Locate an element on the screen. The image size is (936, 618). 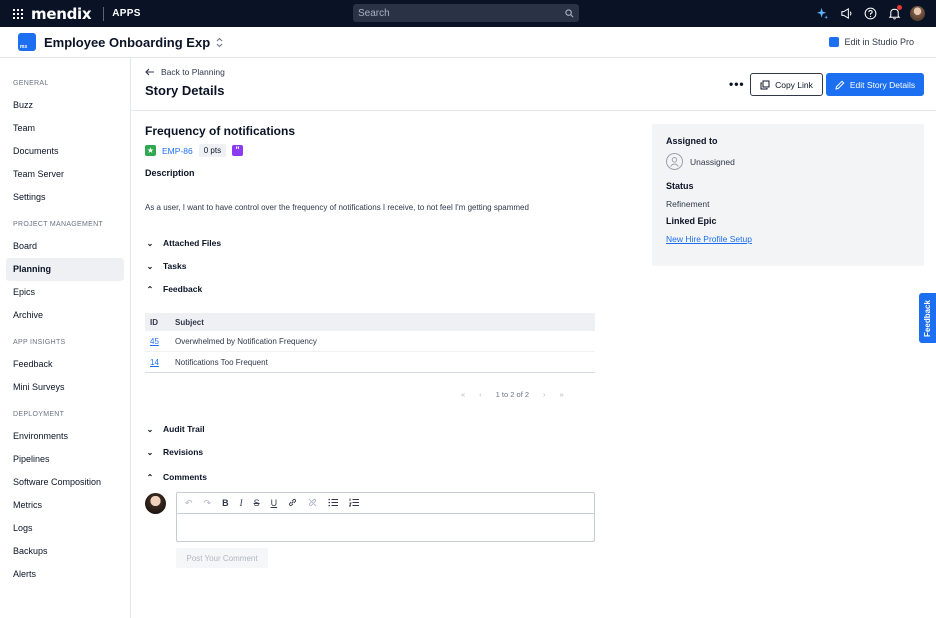
user-avatar is located at coordinates (917, 13).